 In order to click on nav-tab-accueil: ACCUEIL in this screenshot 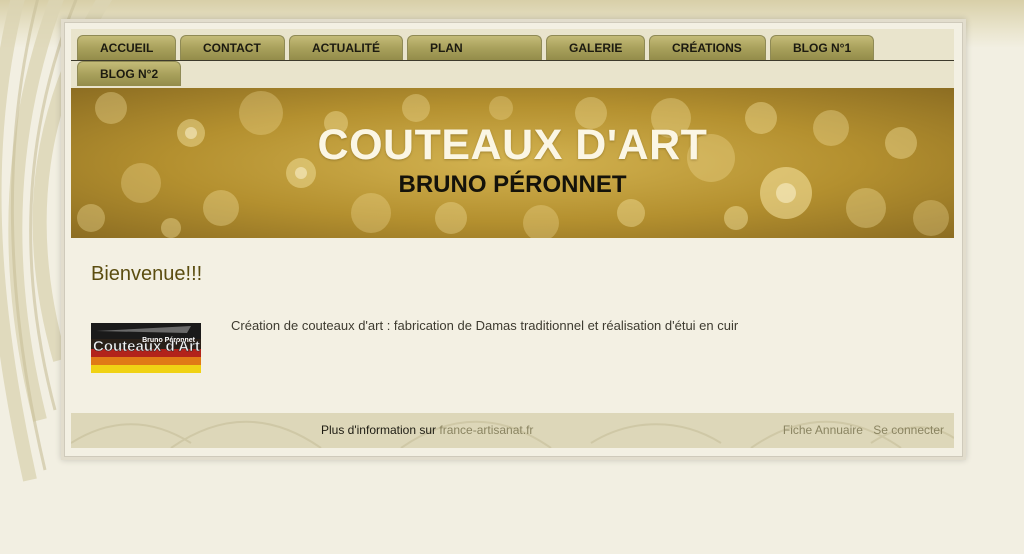, I will do `click(126, 47)`.